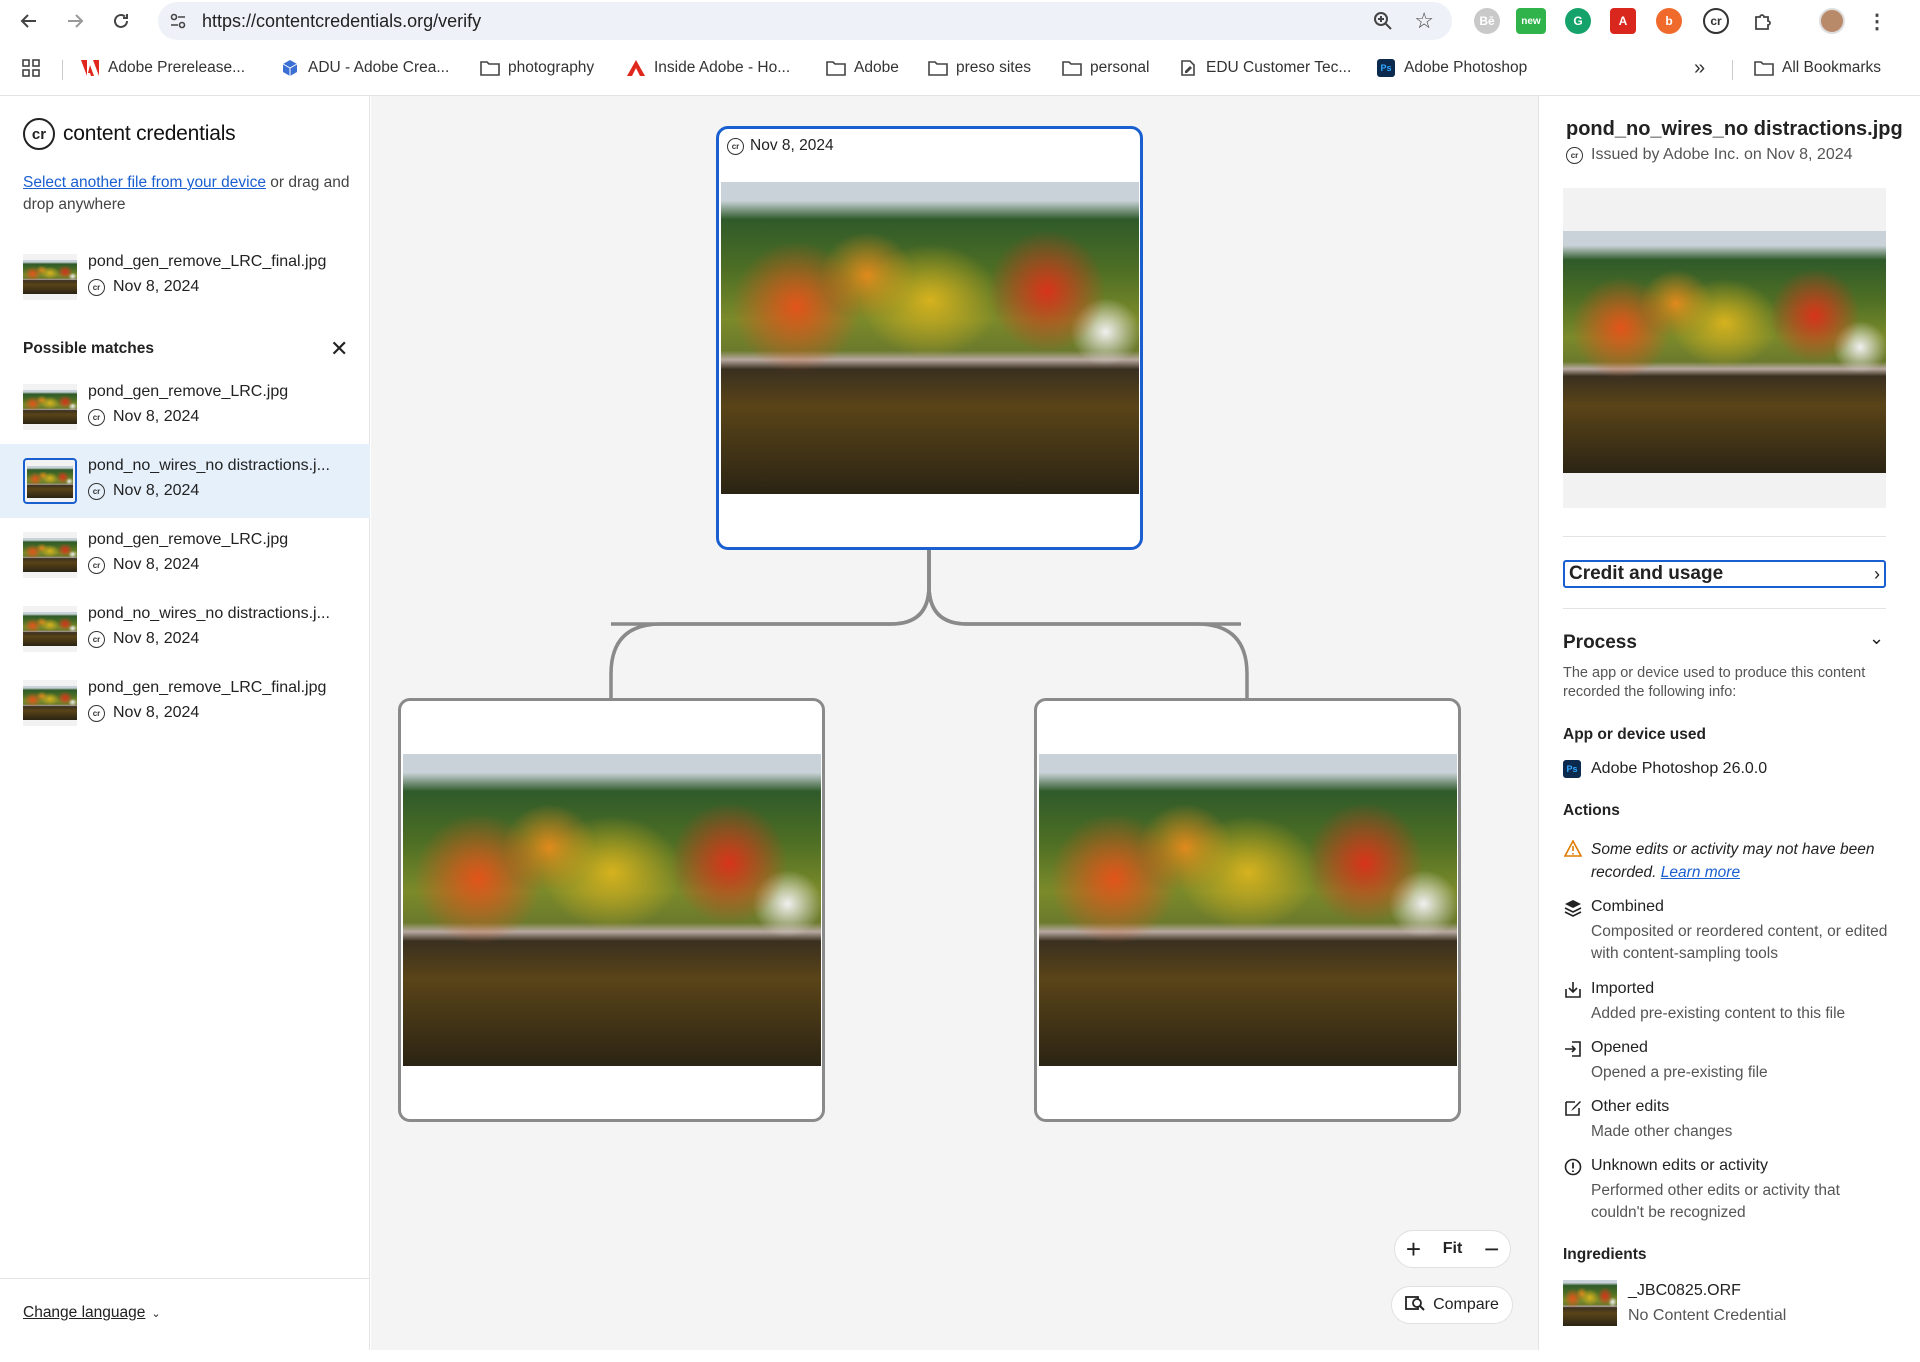 The image size is (1920, 1362). Describe the element at coordinates (144, 182) in the screenshot. I see `select-file-link: Select another file from your device` at that location.